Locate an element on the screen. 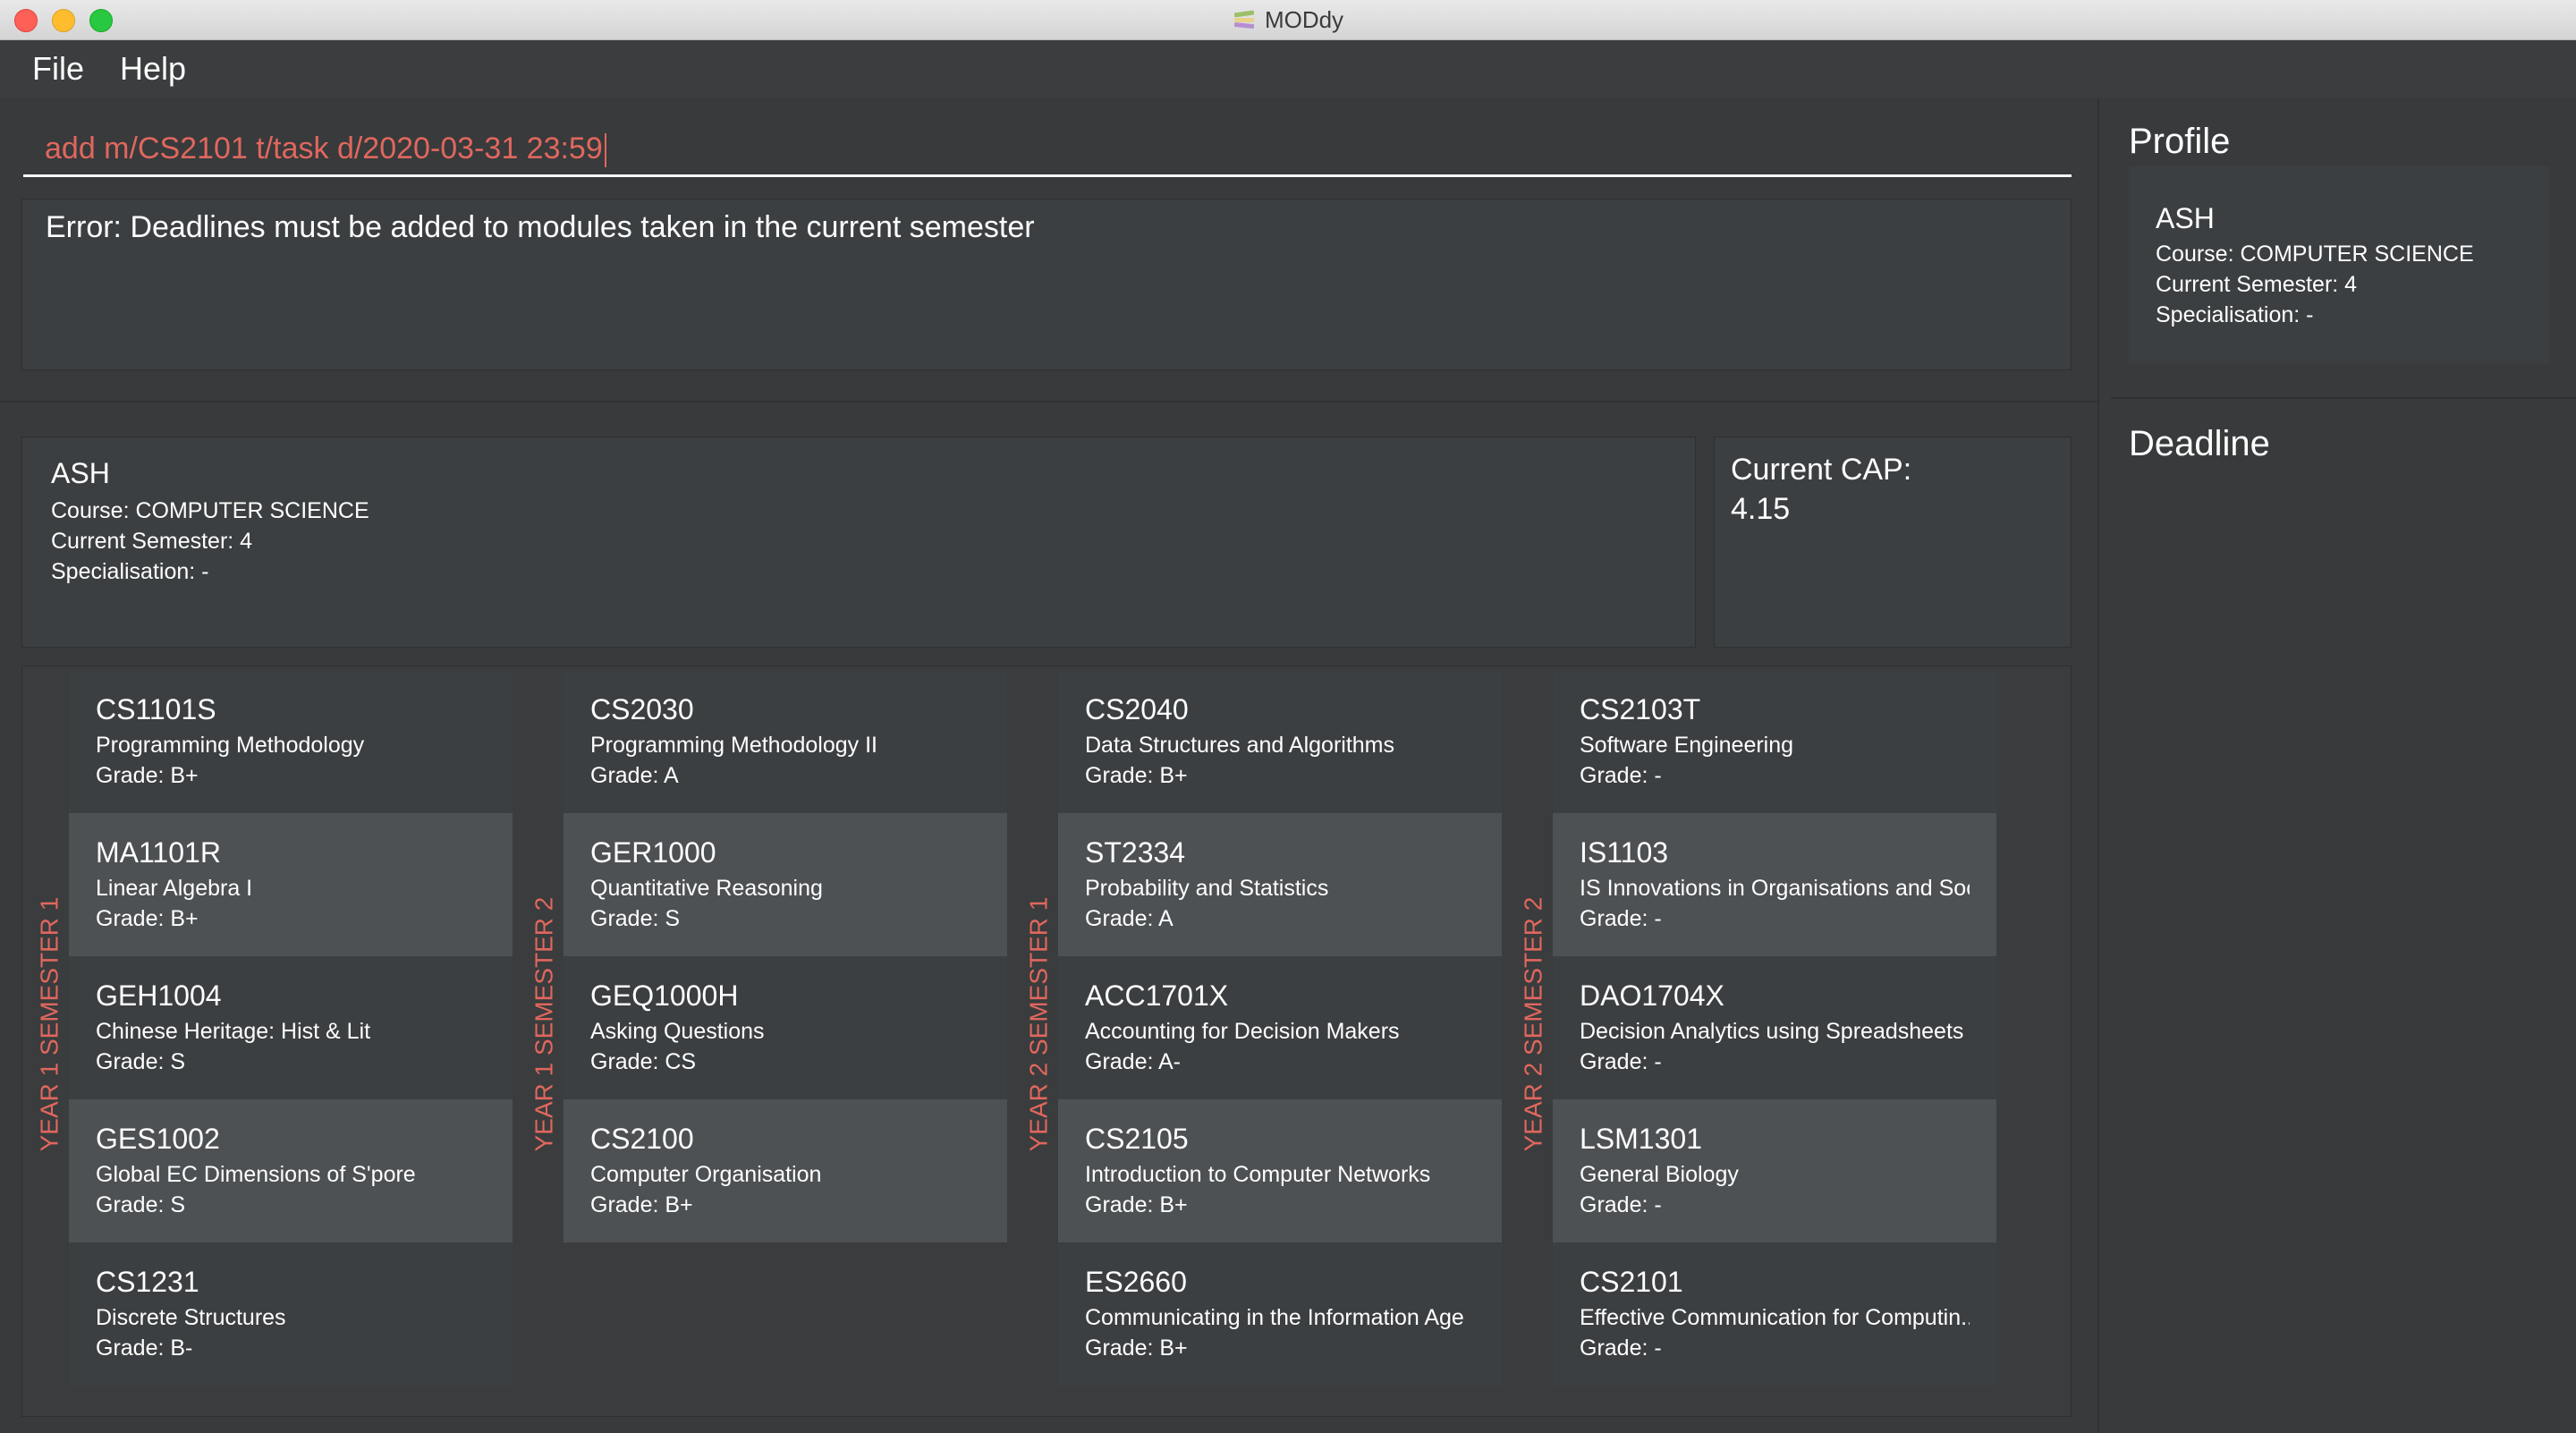 This screenshot has height=1433, width=2576. module-card: LSM1301 General Biology Grade: - is located at coordinates (1774, 1170).